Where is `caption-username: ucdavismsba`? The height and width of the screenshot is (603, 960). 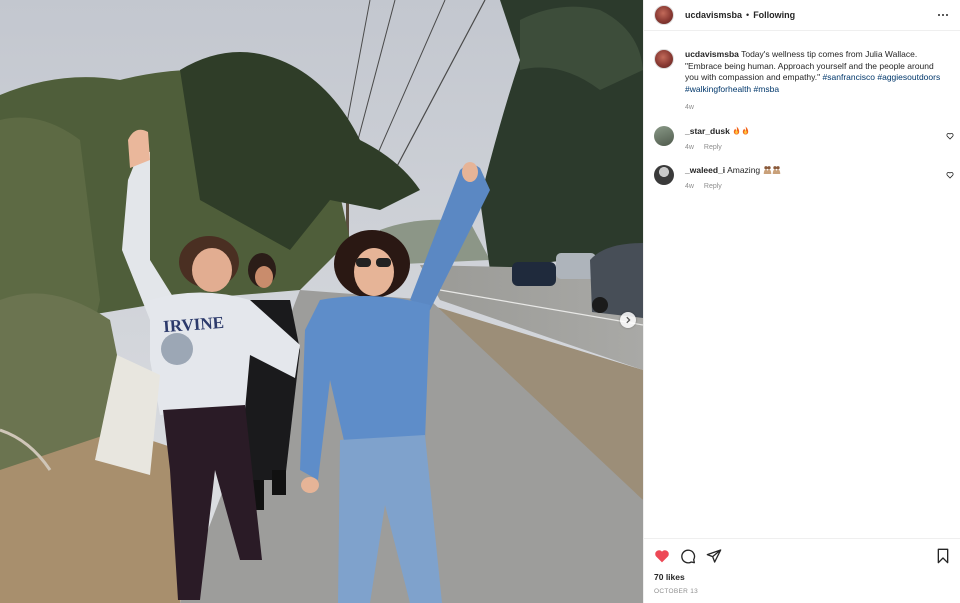 caption-username: ucdavismsba is located at coordinates (712, 54).